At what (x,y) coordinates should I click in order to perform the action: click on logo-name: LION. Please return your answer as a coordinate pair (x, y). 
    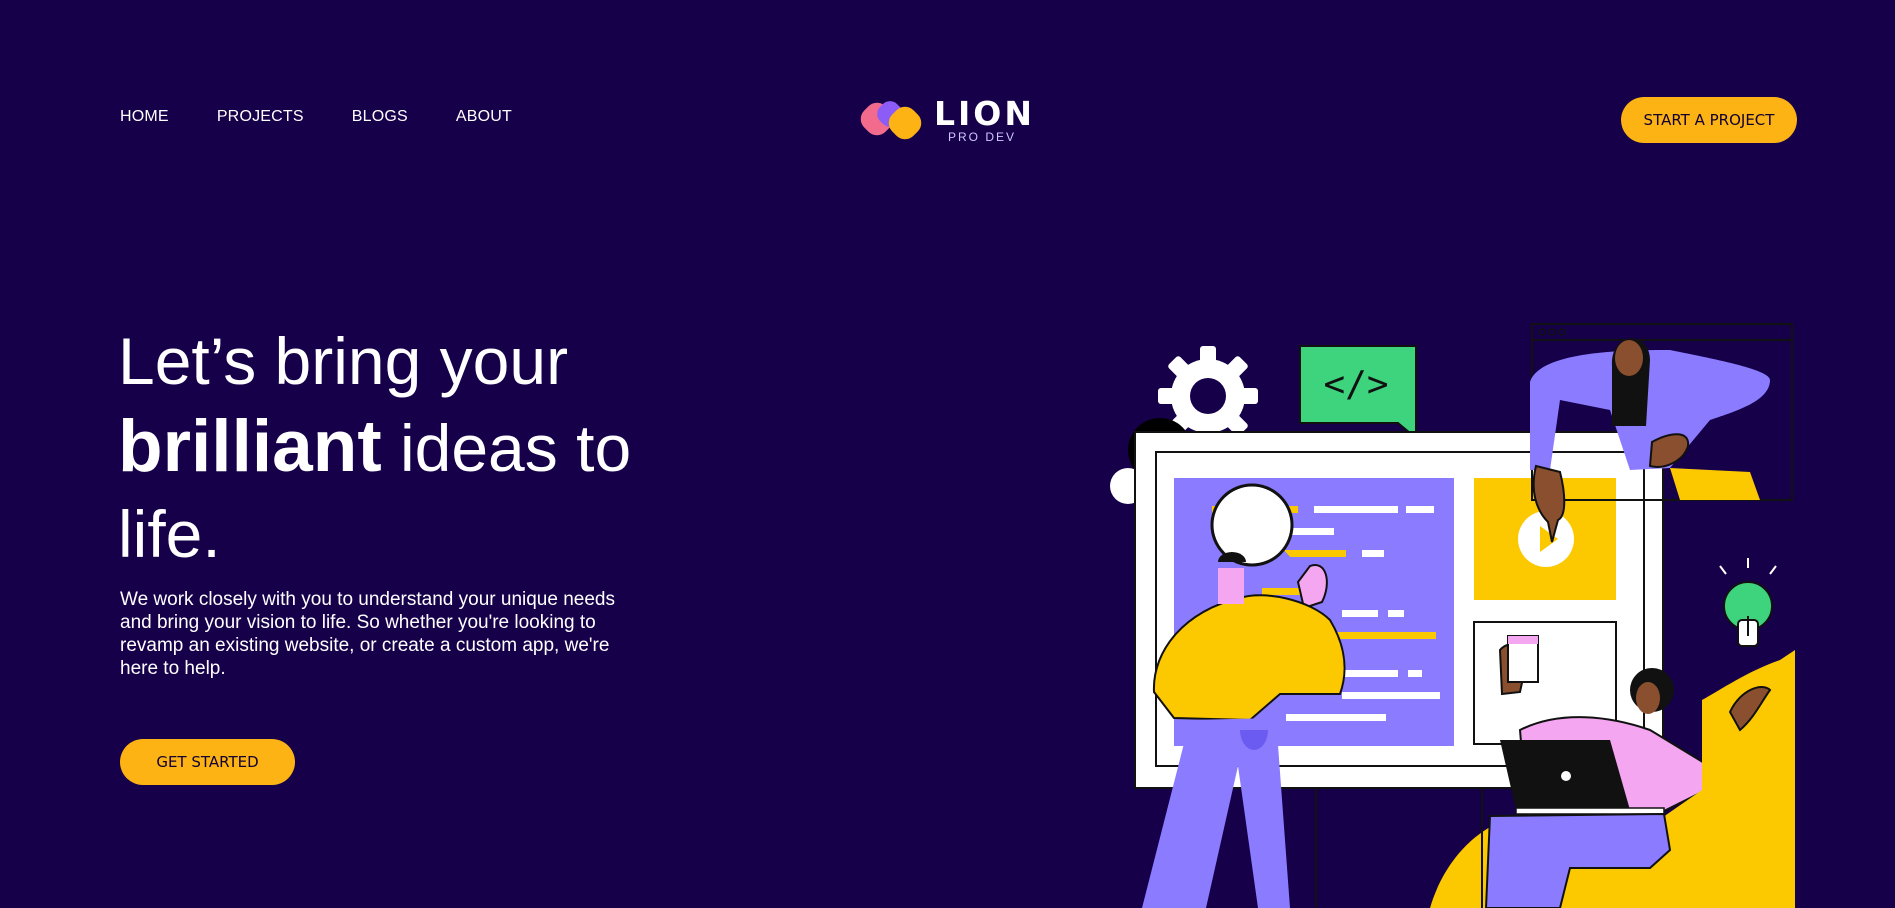
    Looking at the image, I should click on (984, 113).